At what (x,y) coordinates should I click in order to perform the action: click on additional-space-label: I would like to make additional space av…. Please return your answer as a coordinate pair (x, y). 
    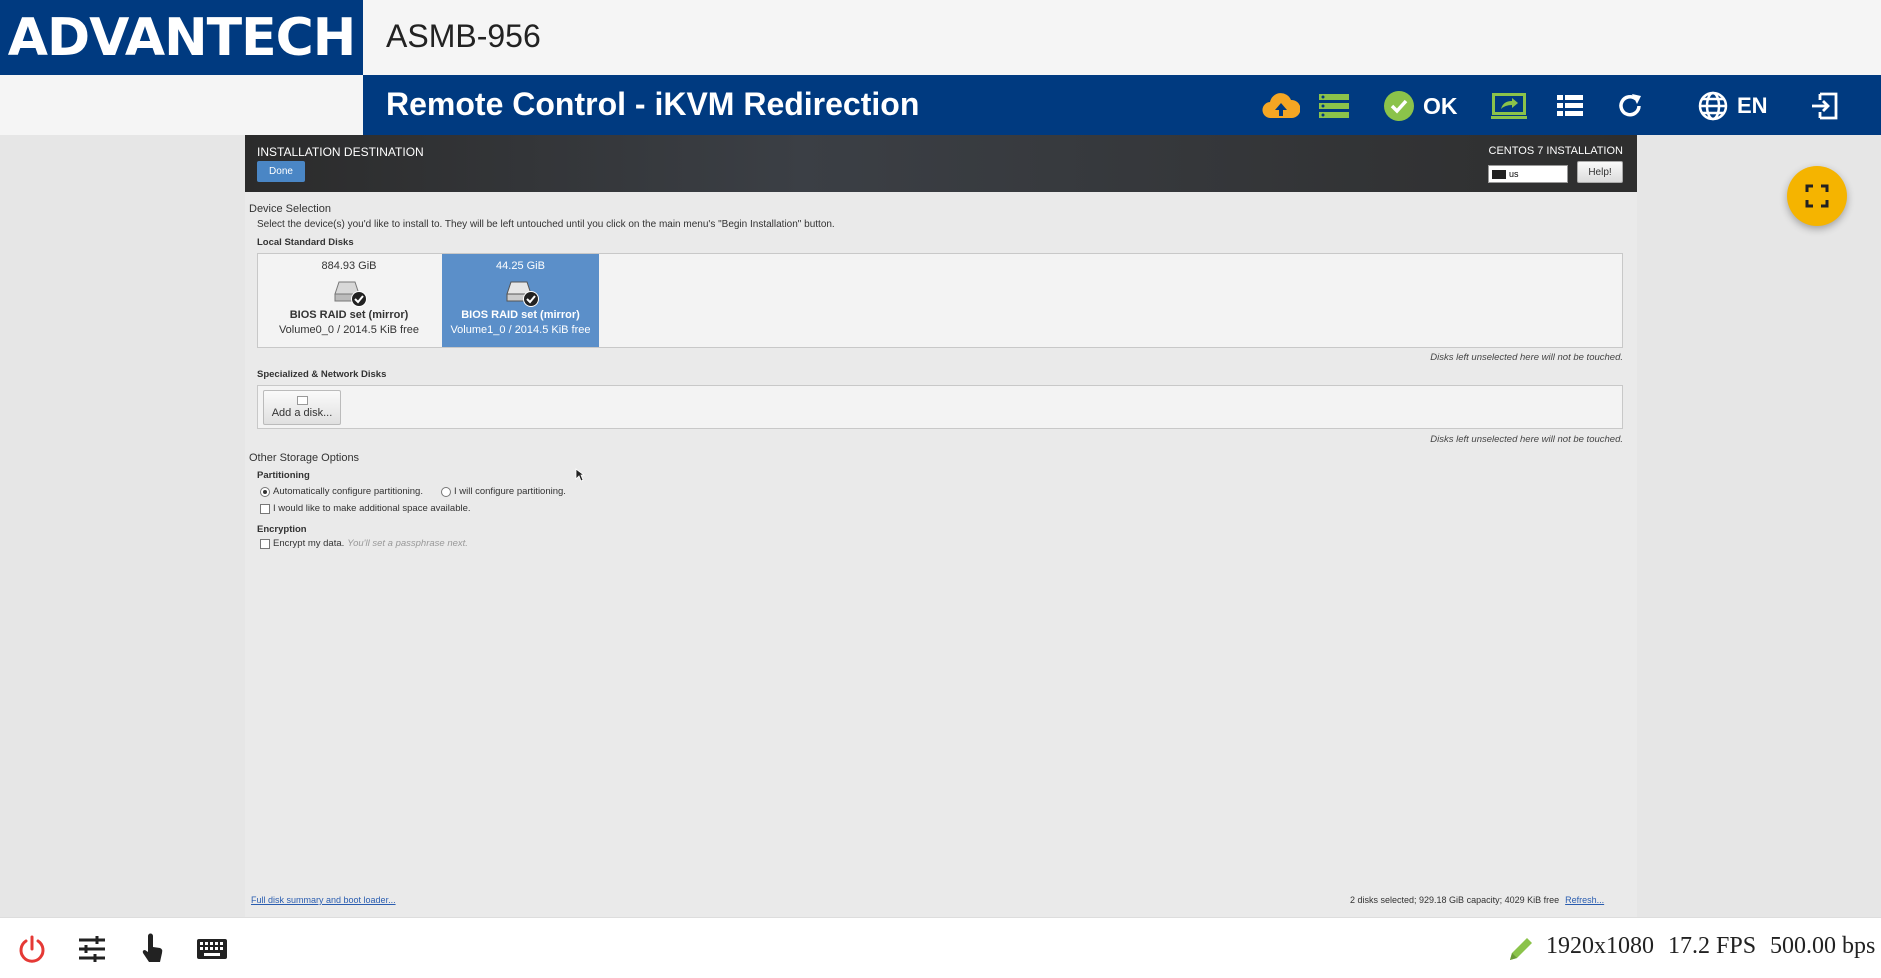
    Looking at the image, I should click on (372, 508).